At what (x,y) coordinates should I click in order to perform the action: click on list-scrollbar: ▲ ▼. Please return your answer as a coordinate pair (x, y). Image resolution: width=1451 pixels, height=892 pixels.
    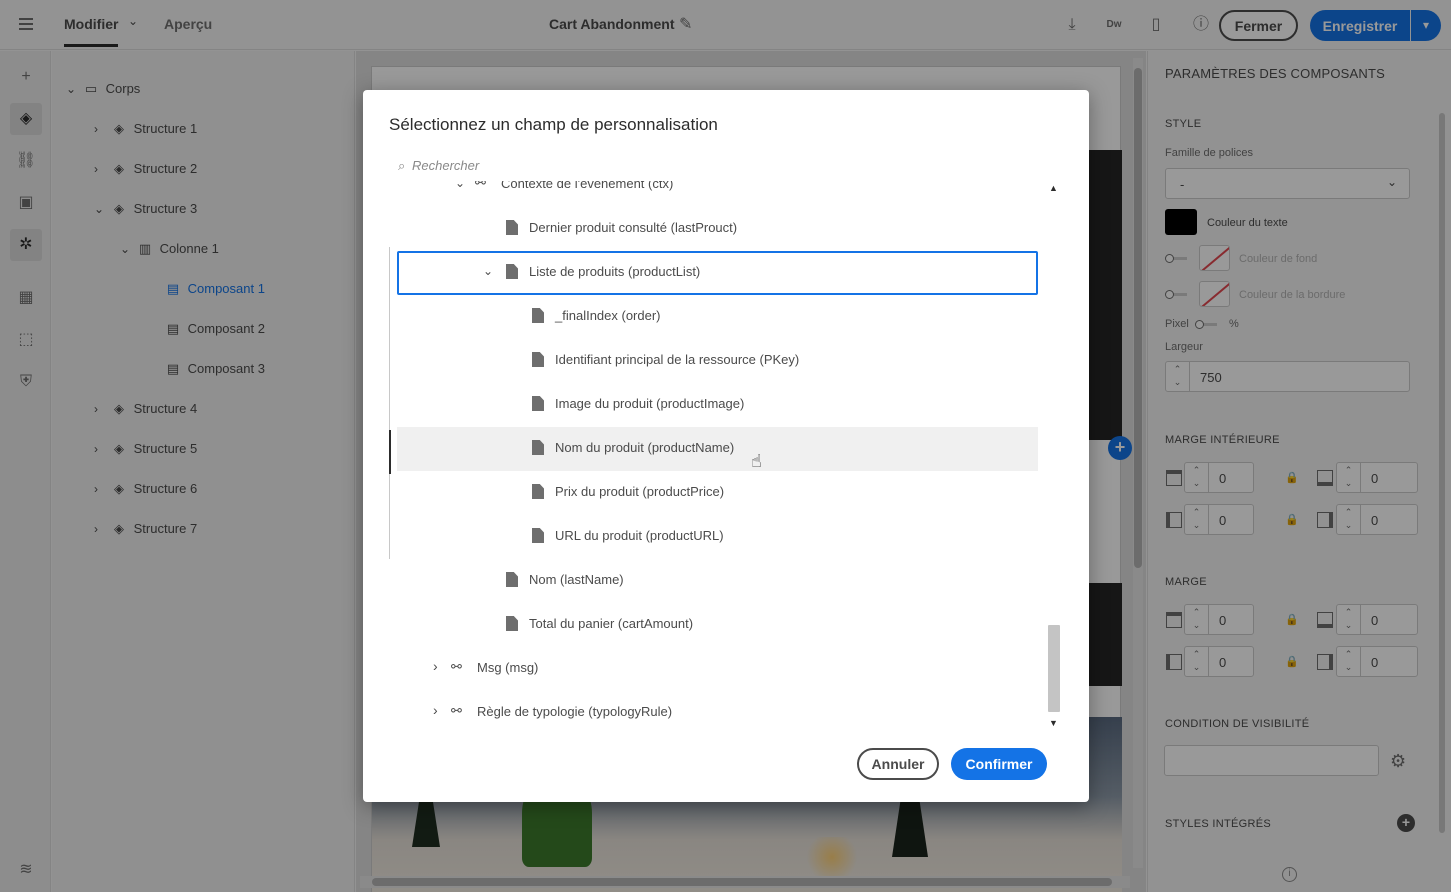
    Looking at the image, I should click on (1054, 455).